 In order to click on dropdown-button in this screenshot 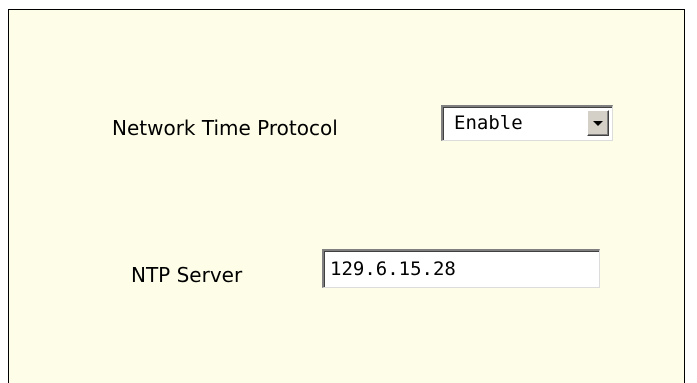, I will do `click(598, 123)`.